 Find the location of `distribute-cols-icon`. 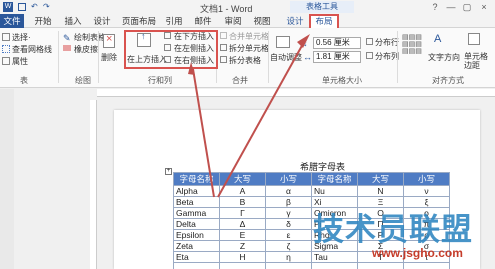

distribute-cols-icon is located at coordinates (369, 55).